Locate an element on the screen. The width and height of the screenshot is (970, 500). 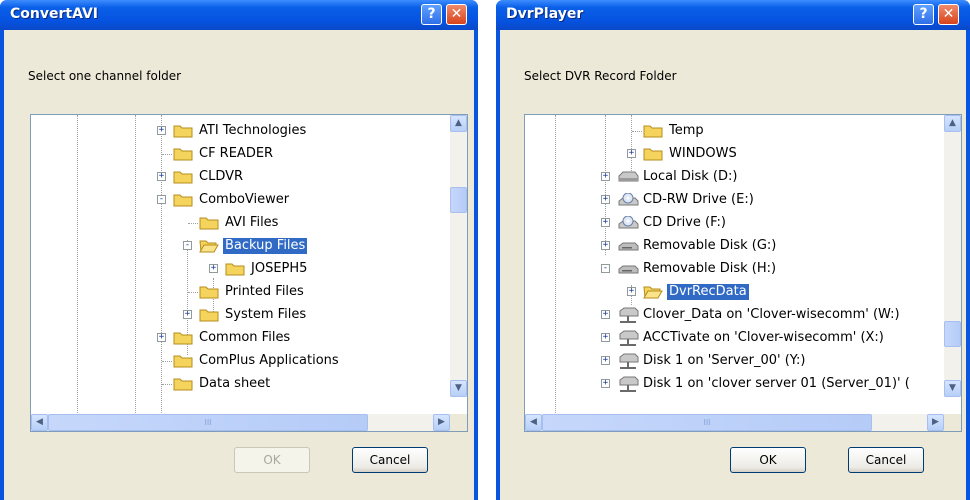
tree-item-label: ComboViewer is located at coordinates (244, 199).